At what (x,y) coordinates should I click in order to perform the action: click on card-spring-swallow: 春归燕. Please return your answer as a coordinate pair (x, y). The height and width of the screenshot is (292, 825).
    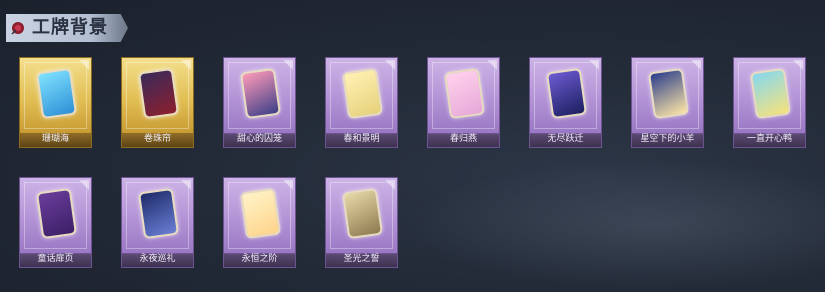
    Looking at the image, I should click on (463, 102).